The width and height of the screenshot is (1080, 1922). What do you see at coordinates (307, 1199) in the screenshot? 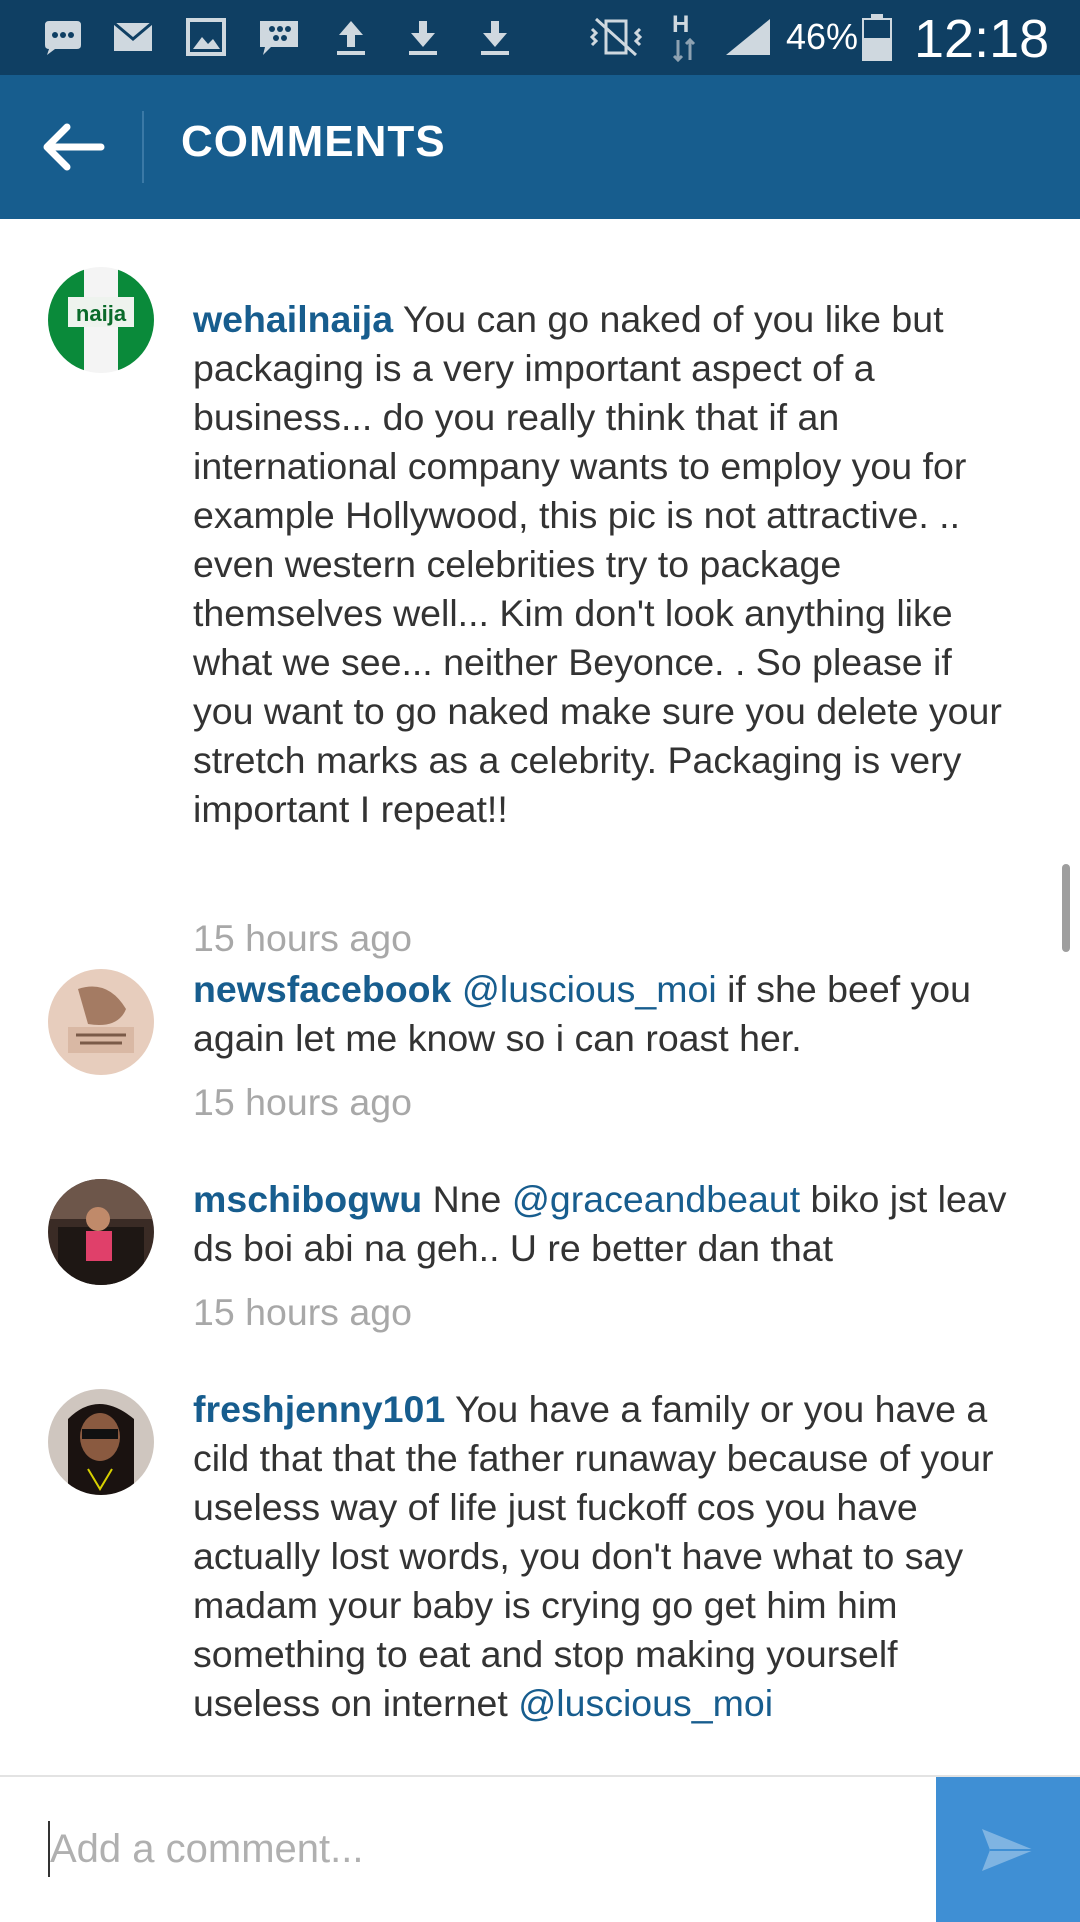
I see `comment-username: mschibogwu` at bounding box center [307, 1199].